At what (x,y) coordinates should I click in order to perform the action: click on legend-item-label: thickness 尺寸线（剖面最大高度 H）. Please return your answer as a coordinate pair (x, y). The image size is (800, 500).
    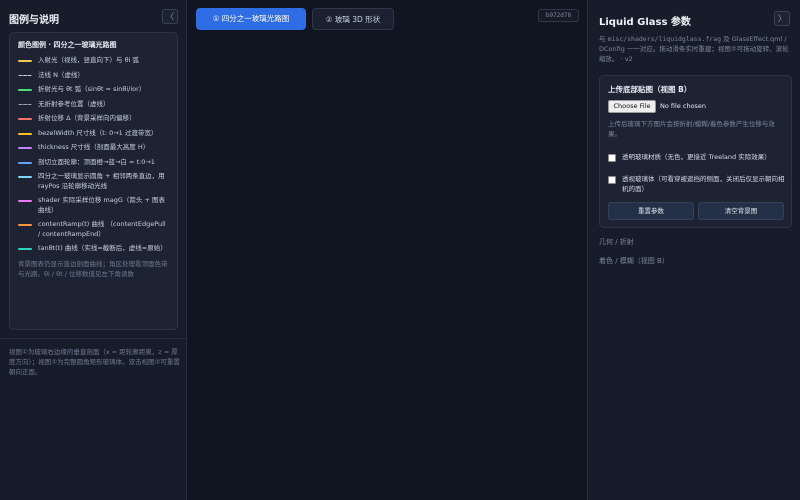
    Looking at the image, I should click on (94, 147).